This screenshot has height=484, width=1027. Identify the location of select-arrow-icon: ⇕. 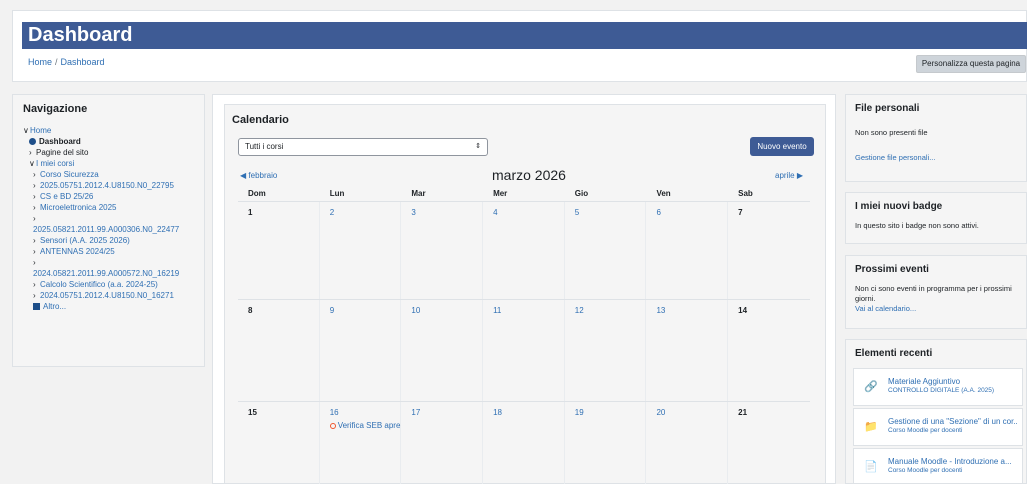
(478, 146).